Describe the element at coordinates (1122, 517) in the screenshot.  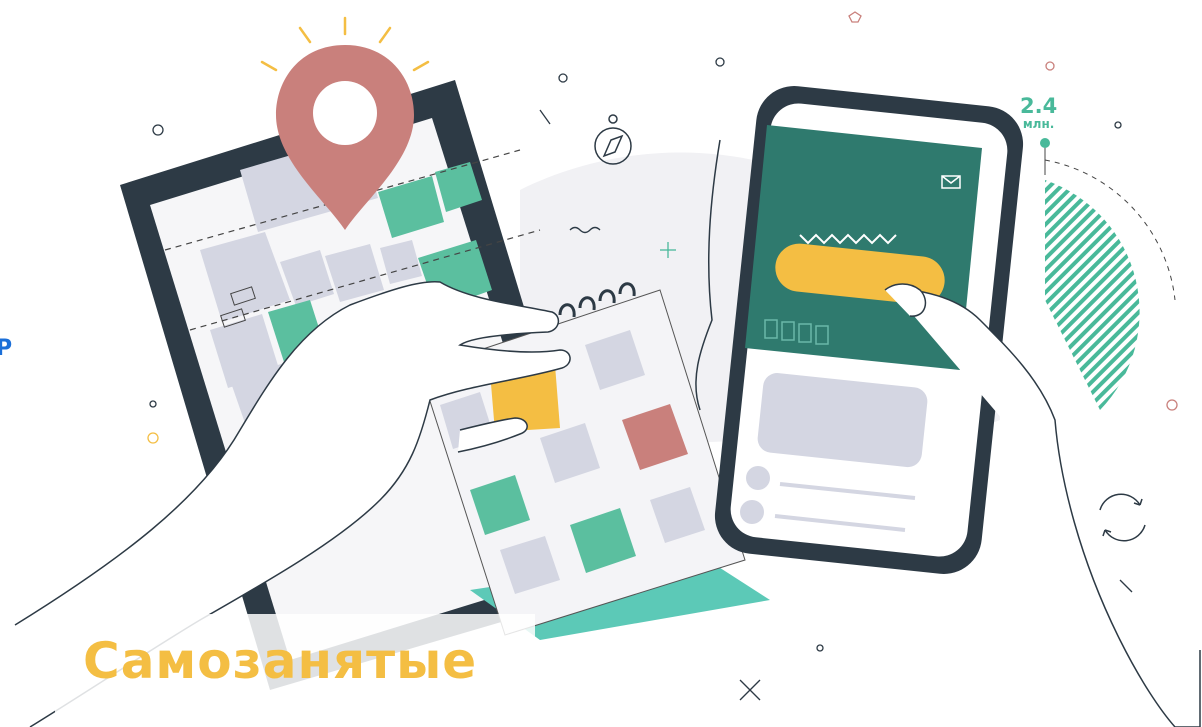
I see `refresh-icon` at that location.